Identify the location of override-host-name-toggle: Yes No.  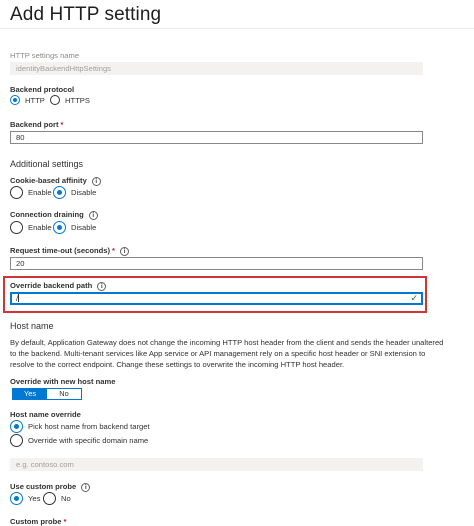
(47, 394).